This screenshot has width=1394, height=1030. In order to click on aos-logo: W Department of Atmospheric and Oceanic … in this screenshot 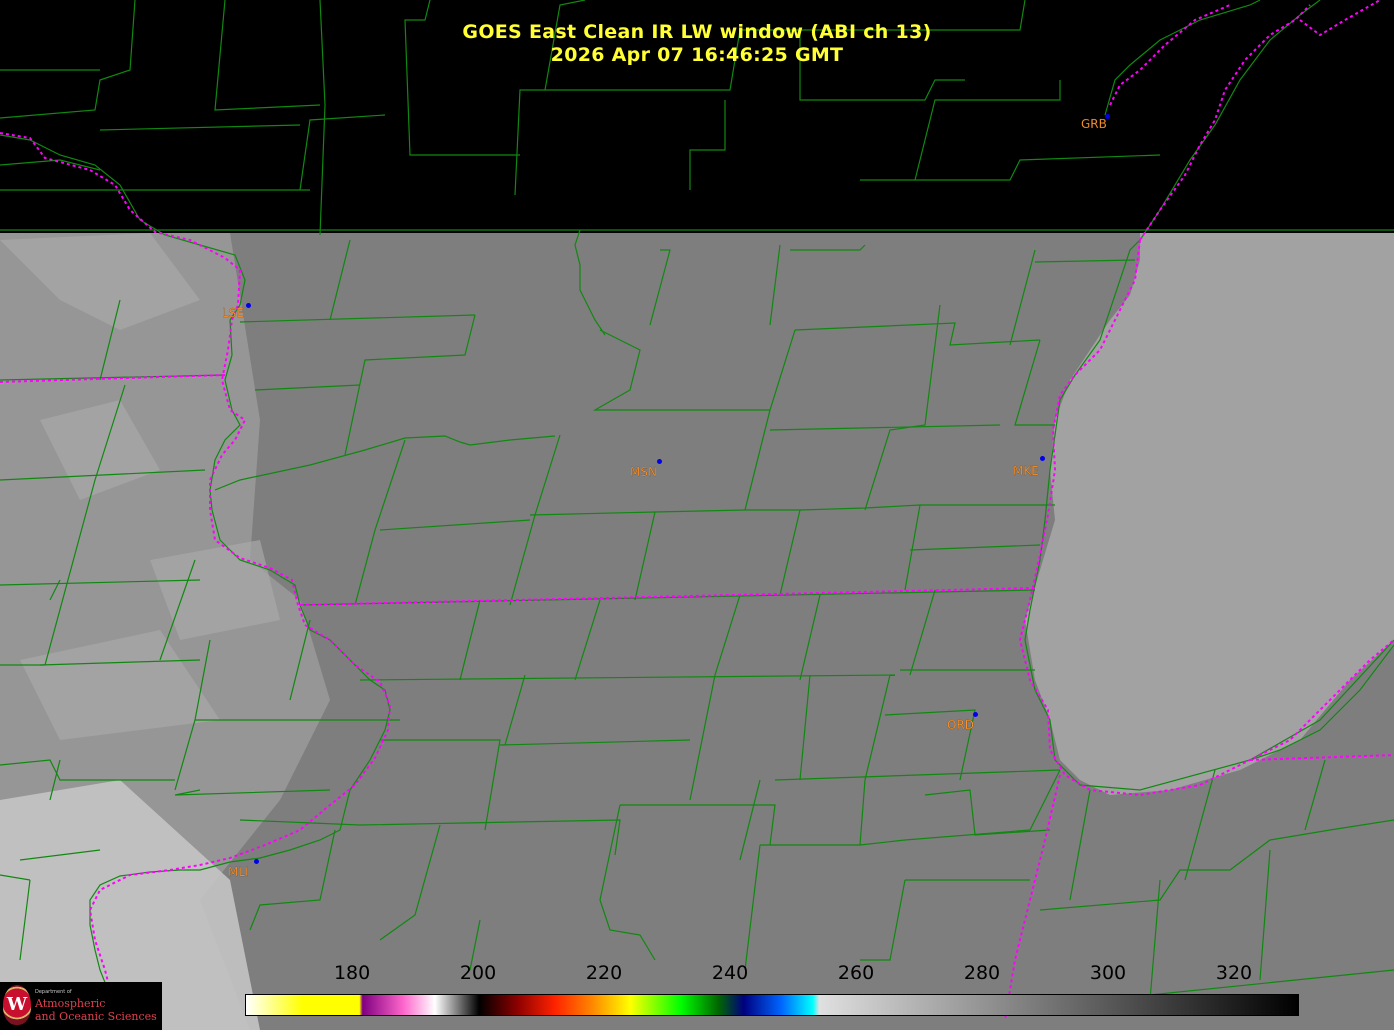, I will do `click(81, 1006)`.